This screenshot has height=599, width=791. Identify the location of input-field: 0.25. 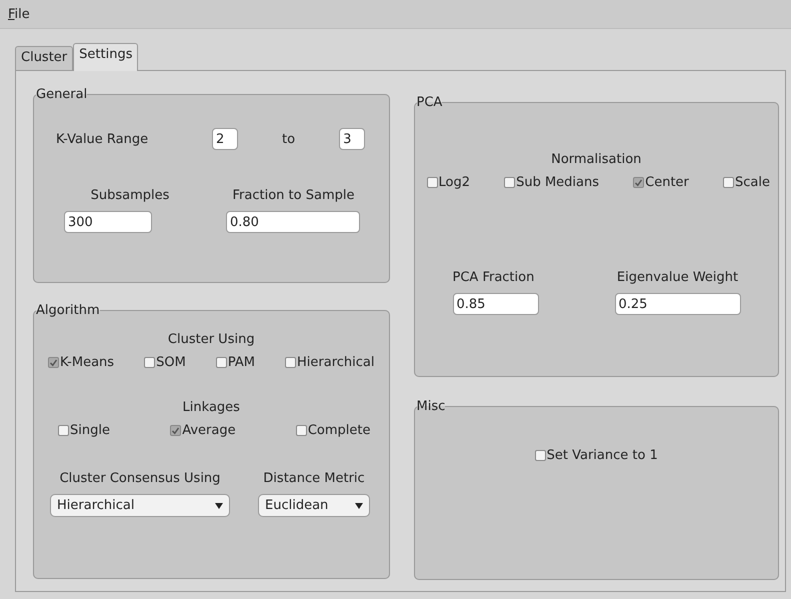
(677, 304).